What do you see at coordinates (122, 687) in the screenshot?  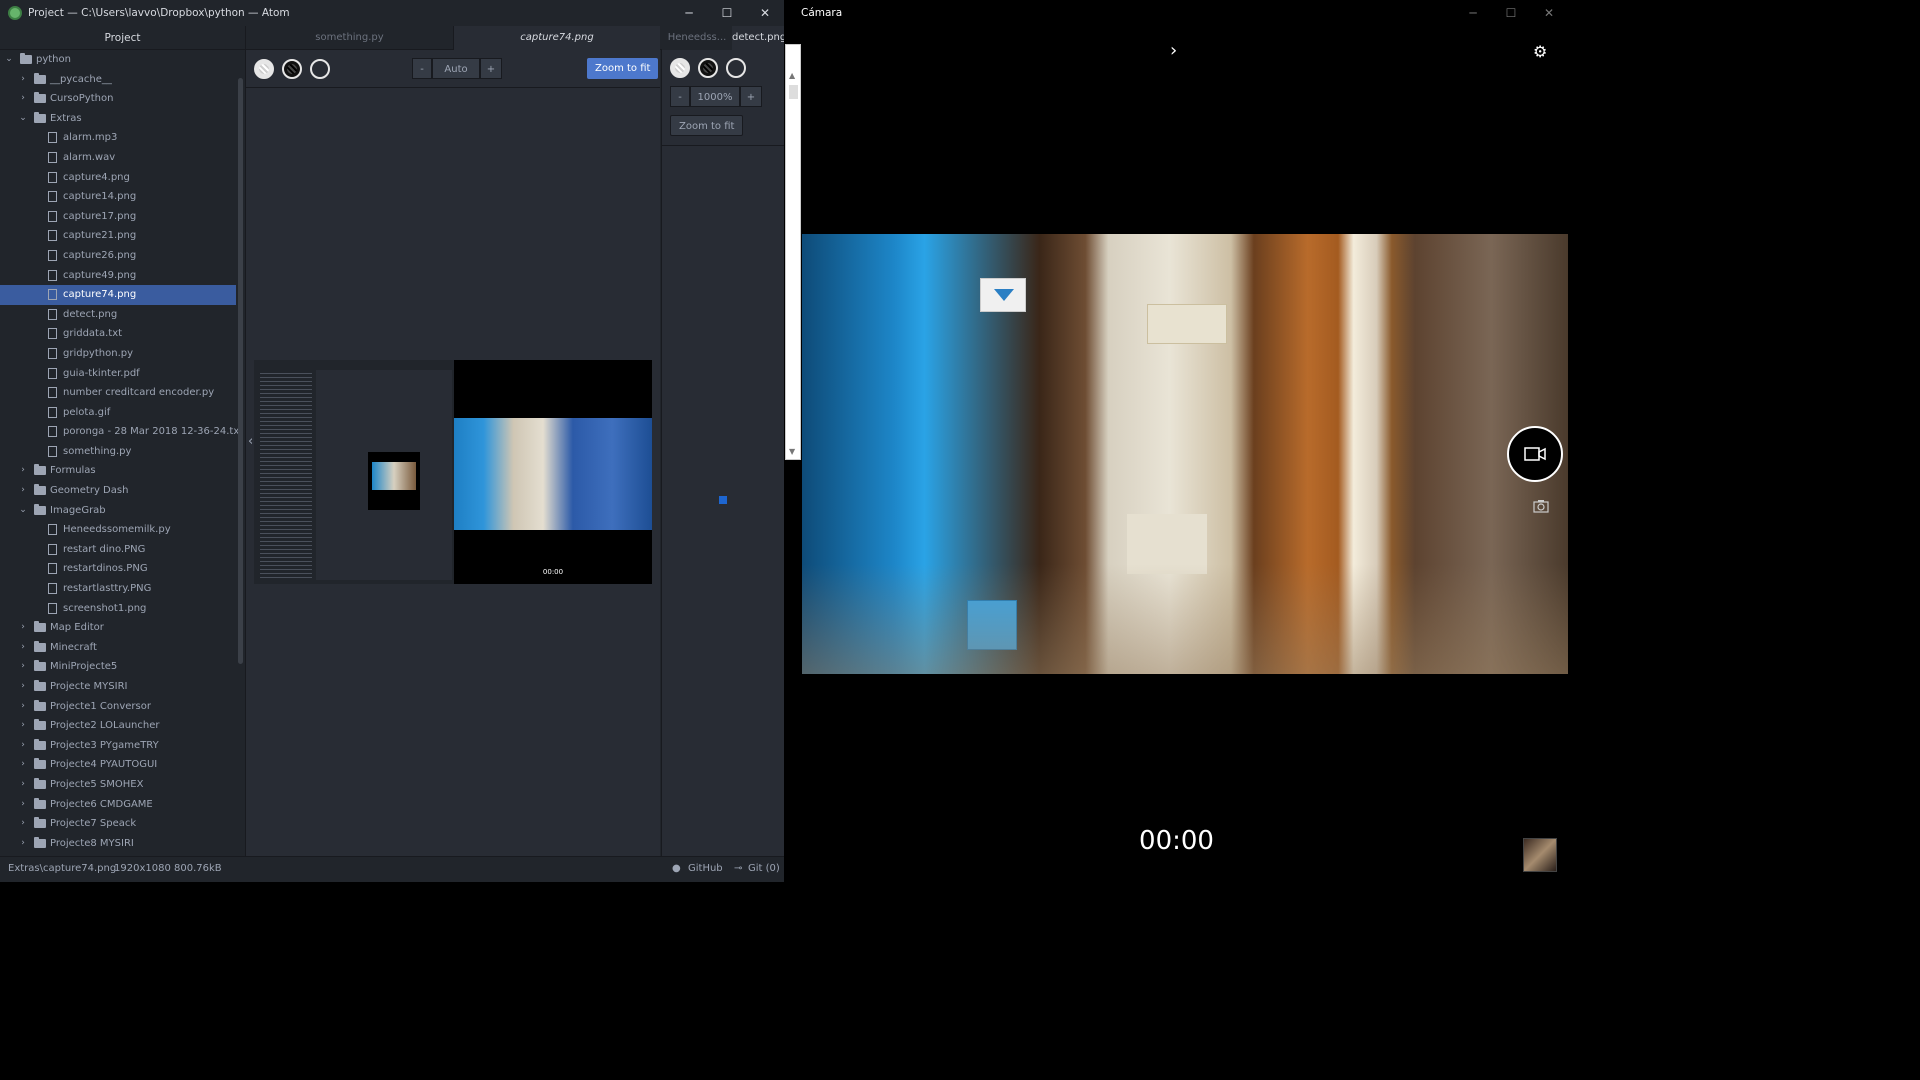 I see `tree-folder: › Projecte MYSIRI` at bounding box center [122, 687].